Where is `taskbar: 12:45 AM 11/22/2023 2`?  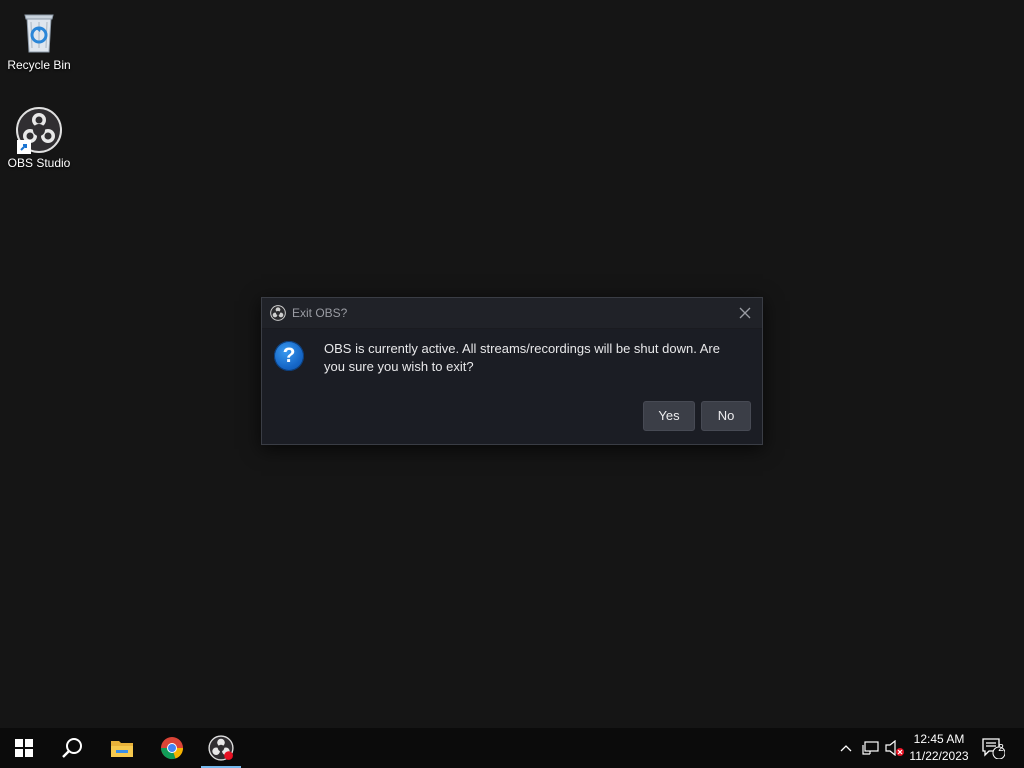 taskbar: 12:45 AM 11/22/2023 2 is located at coordinates (512, 748).